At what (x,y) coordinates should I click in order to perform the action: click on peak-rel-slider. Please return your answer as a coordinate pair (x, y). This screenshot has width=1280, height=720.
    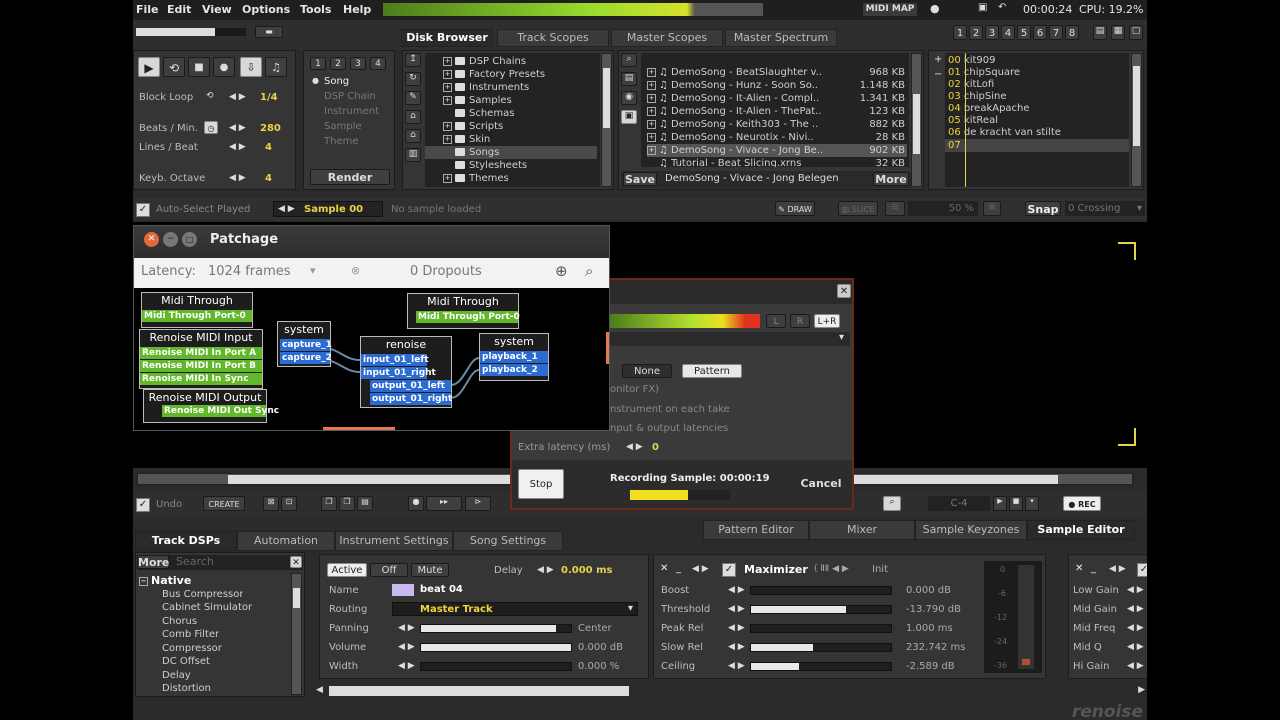
    Looking at the image, I should click on (821, 628).